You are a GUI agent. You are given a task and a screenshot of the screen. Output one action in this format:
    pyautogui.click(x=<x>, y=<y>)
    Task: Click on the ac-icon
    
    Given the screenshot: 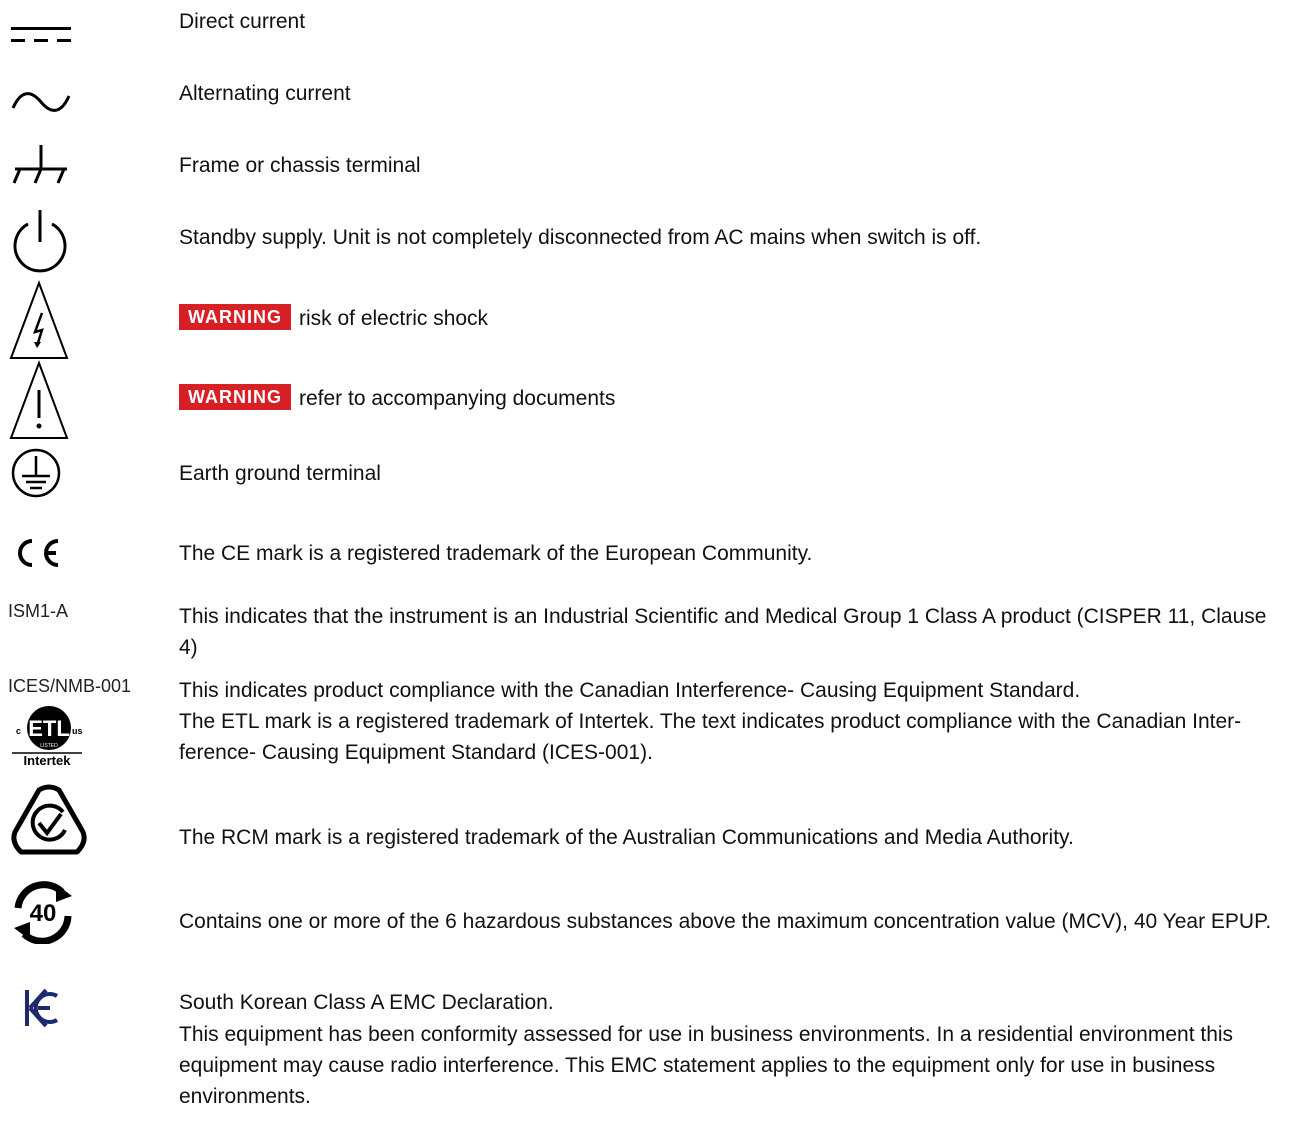 What is the action you would take?
    pyautogui.click(x=91, y=102)
    